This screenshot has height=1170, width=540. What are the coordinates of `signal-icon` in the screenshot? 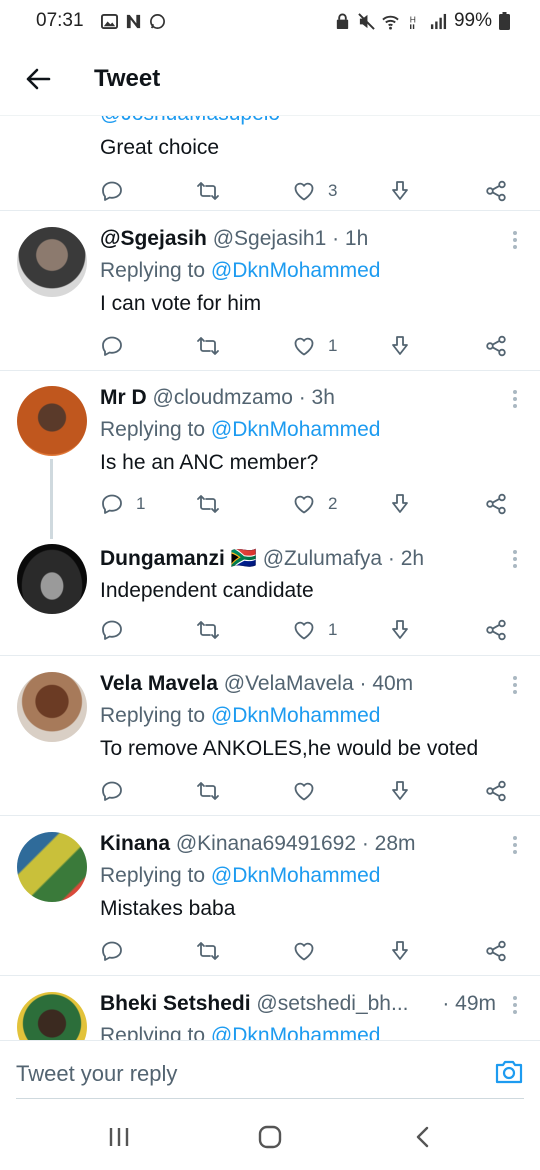 It's located at (438, 21).